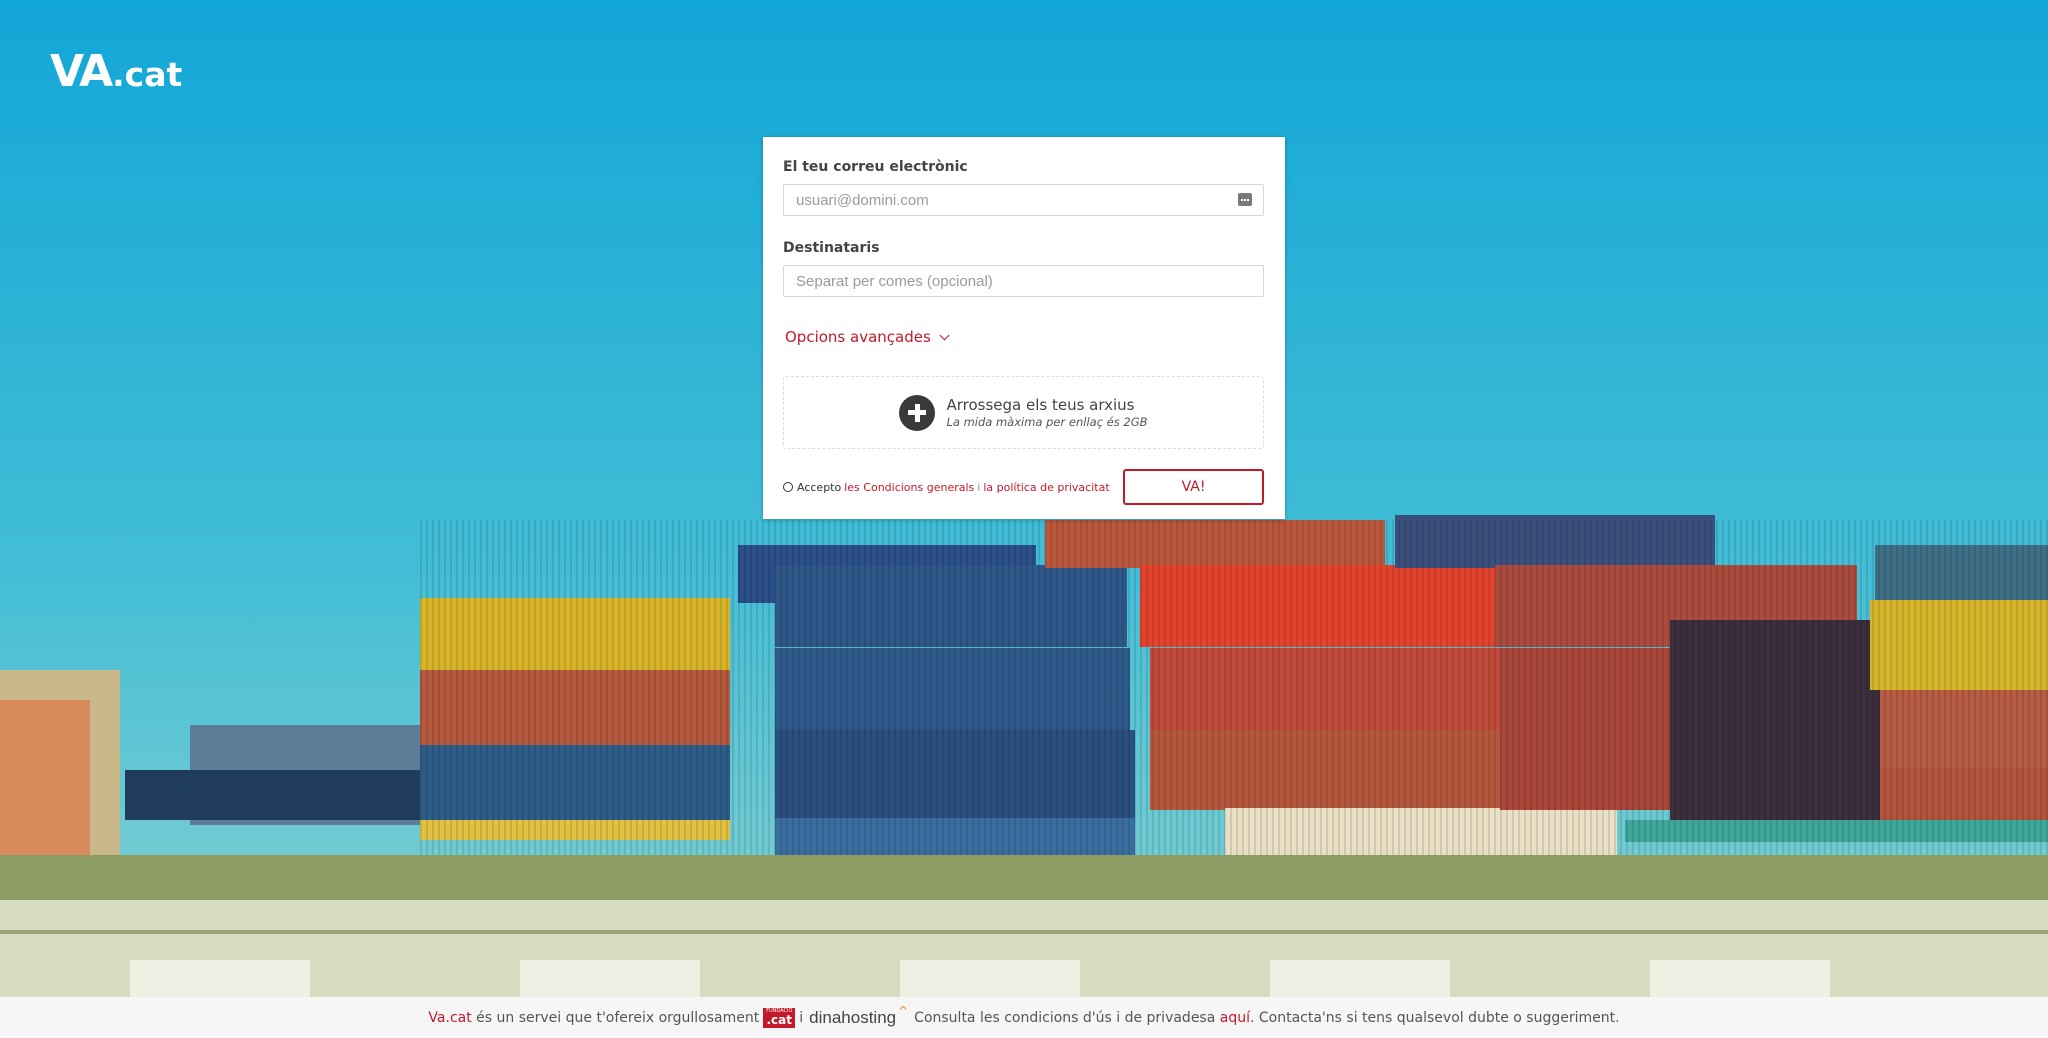 This screenshot has width=2048, height=1038. What do you see at coordinates (1040, 404) in the screenshot?
I see `dropzone-title: Arrossega els teus arxius` at bounding box center [1040, 404].